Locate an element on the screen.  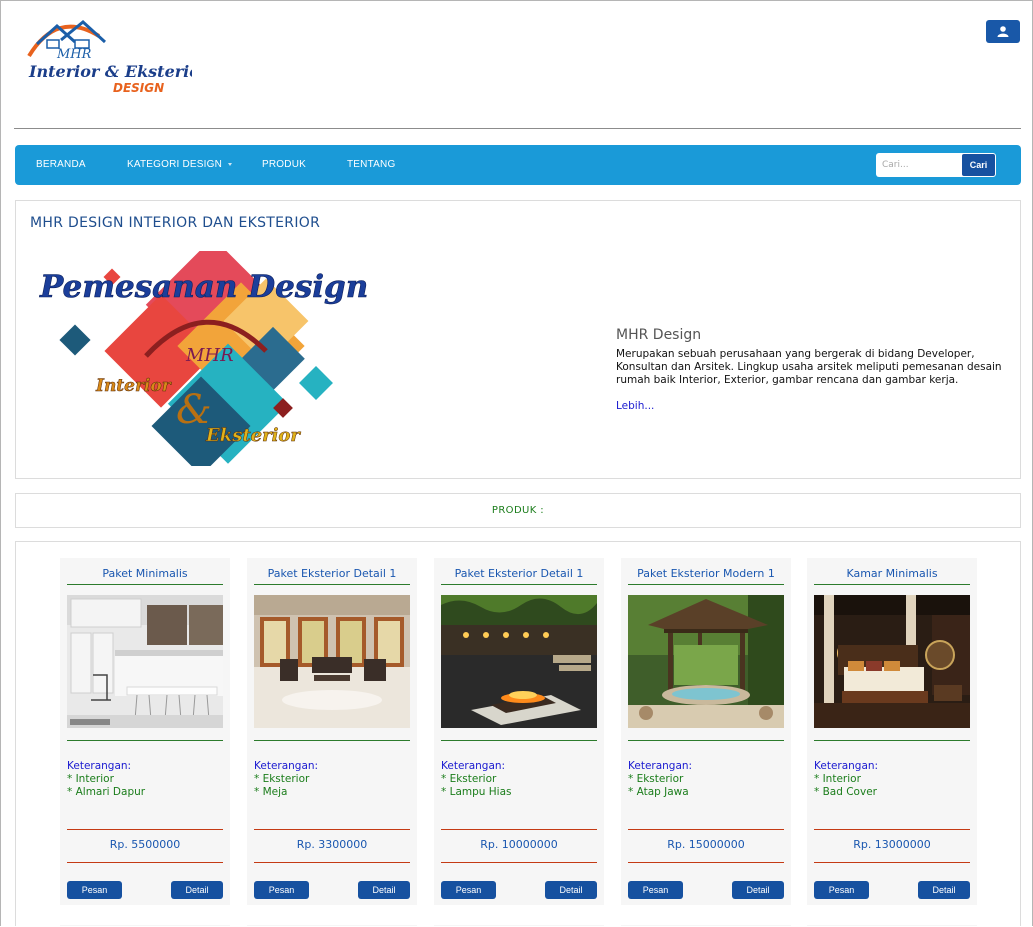
product-description: Keterangan: * Eksterior * Meja is located at coordinates (286, 780).